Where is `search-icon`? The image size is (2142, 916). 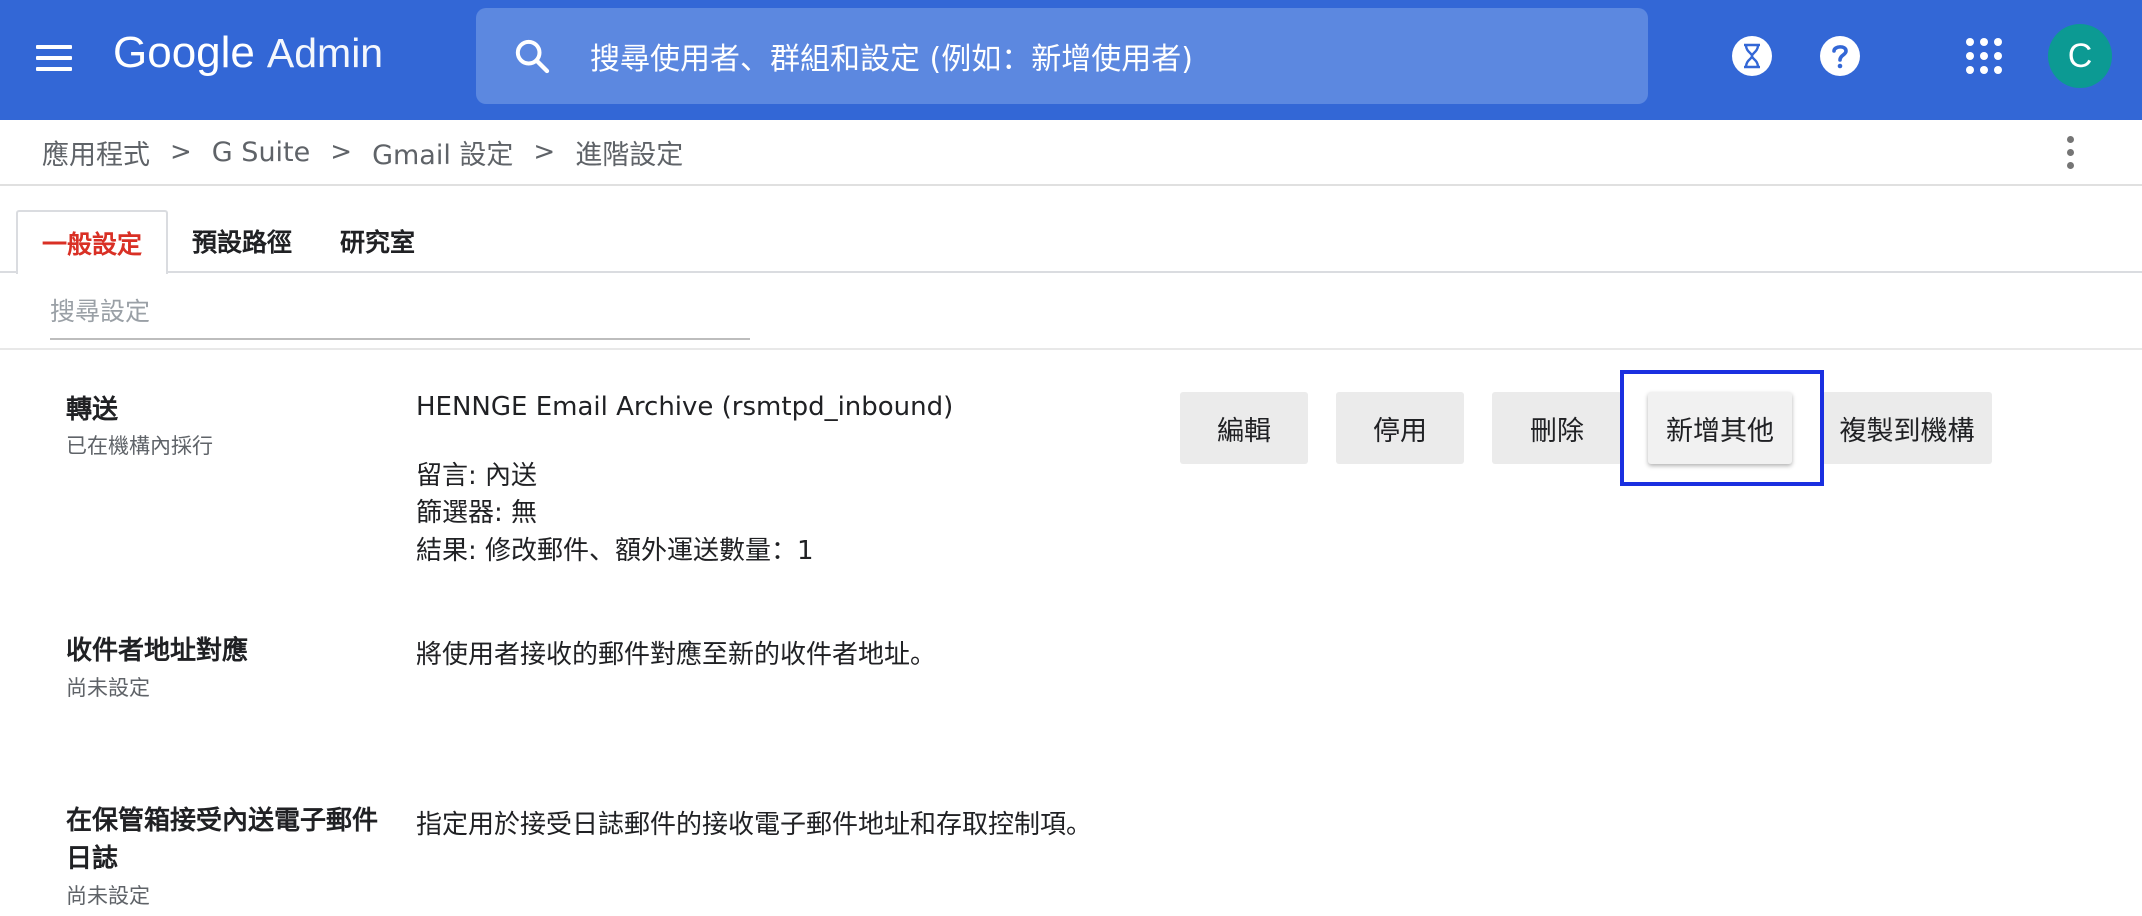
search-icon is located at coordinates (532, 56).